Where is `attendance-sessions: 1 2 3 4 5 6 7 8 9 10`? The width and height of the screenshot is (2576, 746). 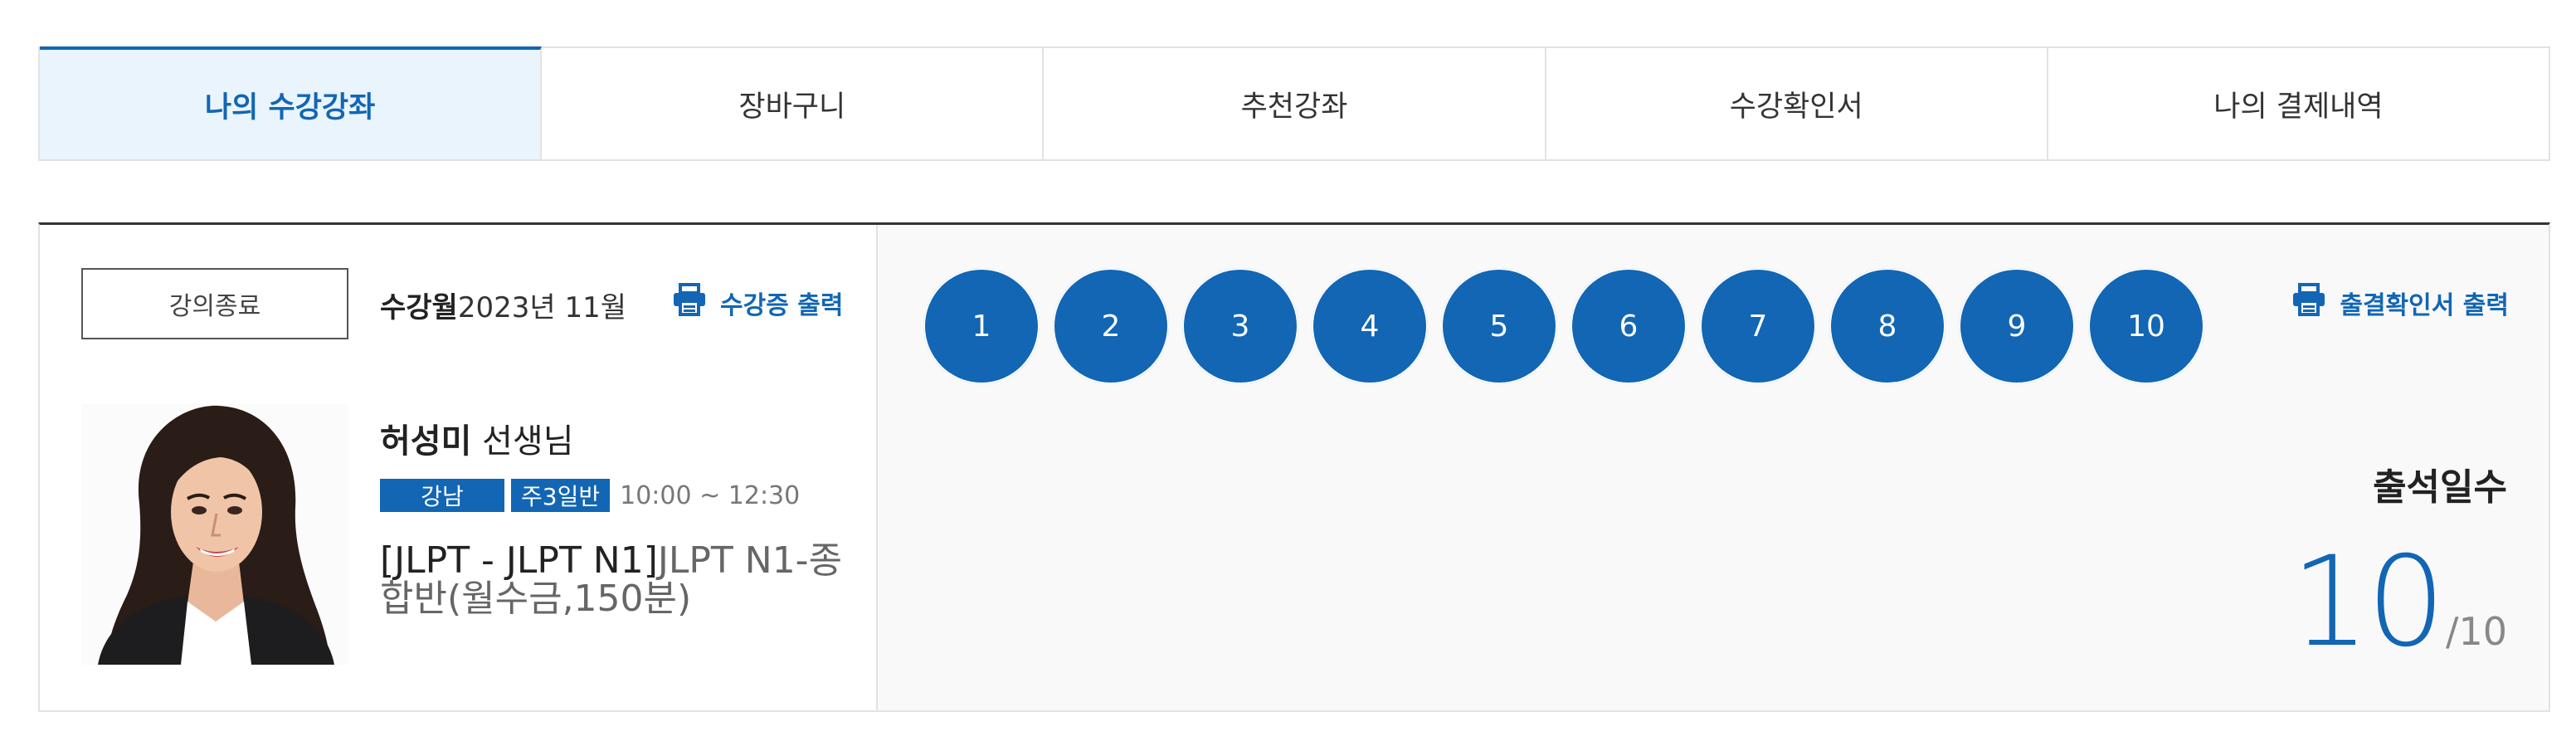
attendance-sessions: 1 2 3 4 5 6 7 8 9 10 is located at coordinates (1563, 326).